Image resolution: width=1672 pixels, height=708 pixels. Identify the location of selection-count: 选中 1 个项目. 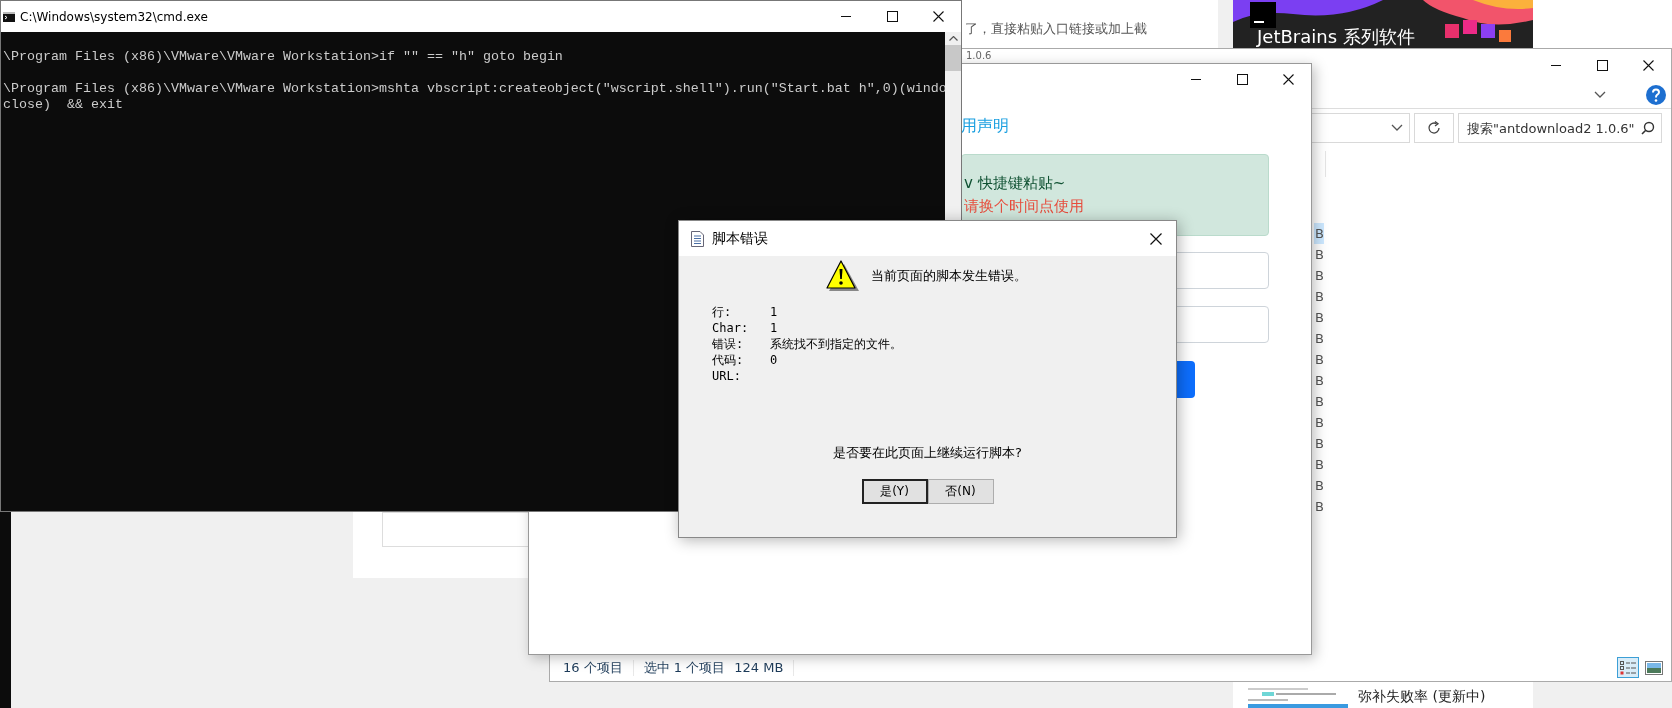
(684, 667).